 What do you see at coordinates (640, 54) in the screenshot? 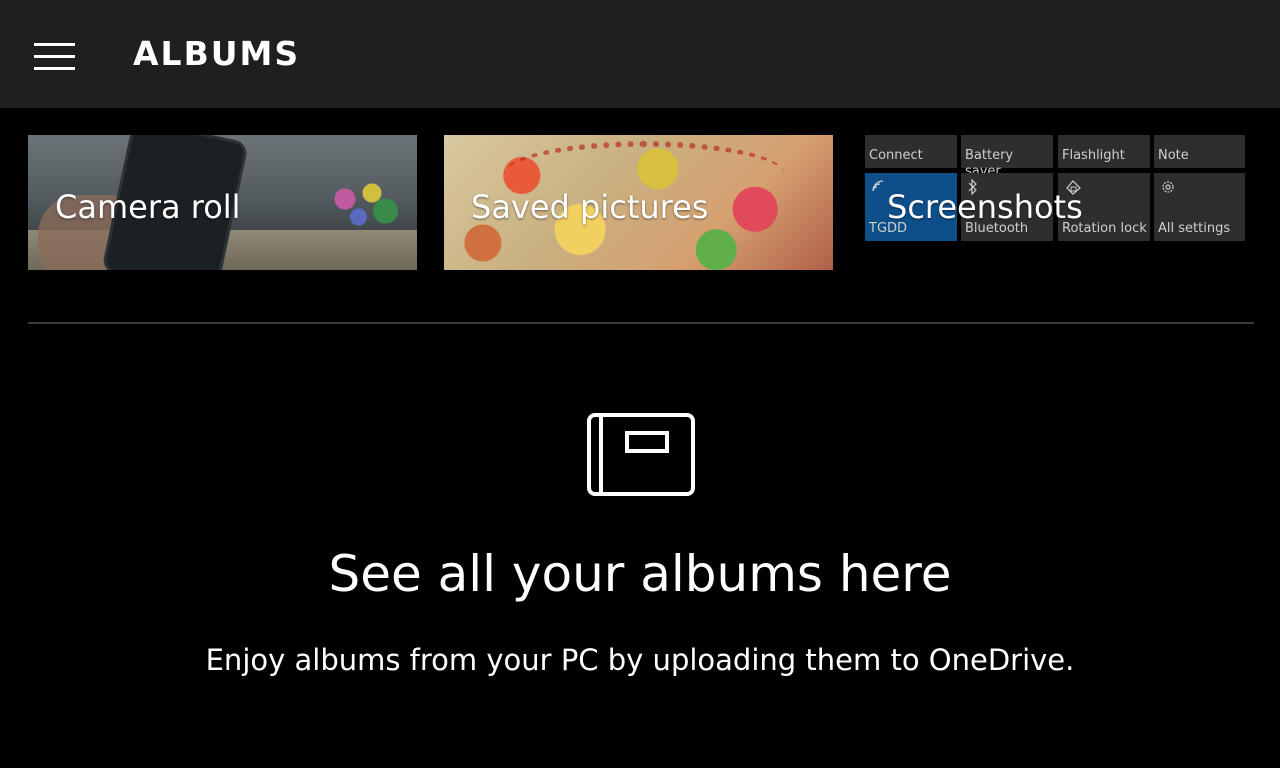
I see `app-header: ALBUMS` at bounding box center [640, 54].